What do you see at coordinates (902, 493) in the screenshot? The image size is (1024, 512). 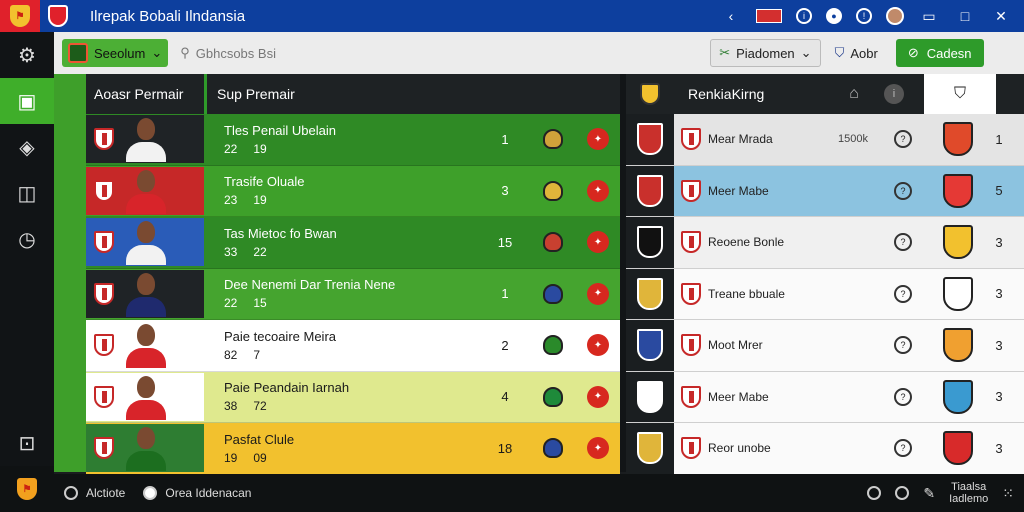 I see `timer-icon` at bounding box center [902, 493].